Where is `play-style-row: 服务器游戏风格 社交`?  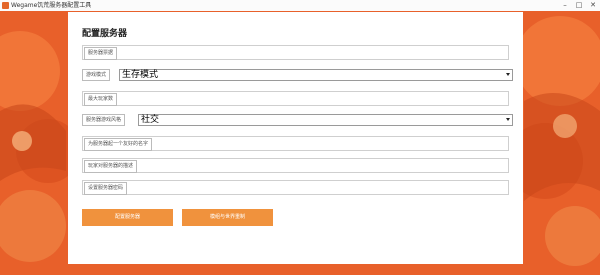
play-style-row: 服务器游戏风格 社交 is located at coordinates (297, 120).